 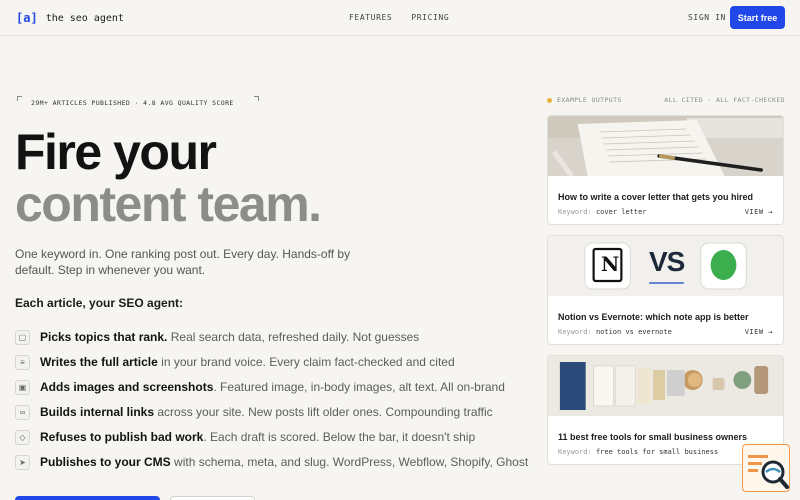 What do you see at coordinates (27, 18) in the screenshot?
I see `logo-mark: [a]` at bounding box center [27, 18].